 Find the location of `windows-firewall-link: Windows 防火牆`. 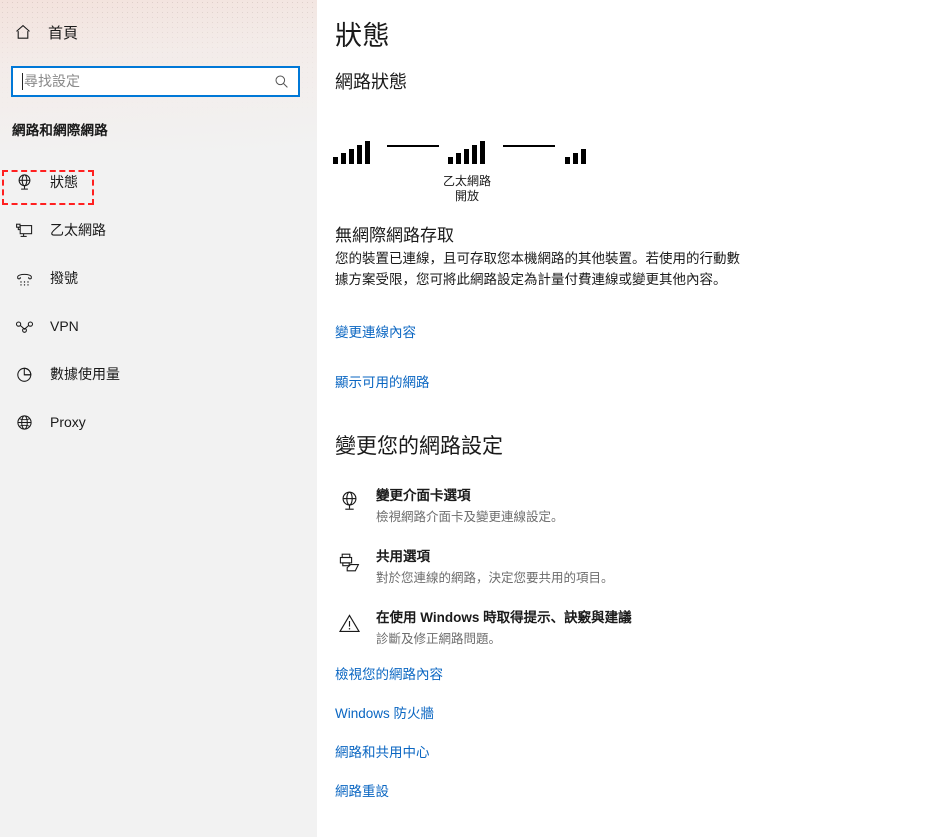

windows-firewall-link: Windows 防火牆 is located at coordinates (384, 712).